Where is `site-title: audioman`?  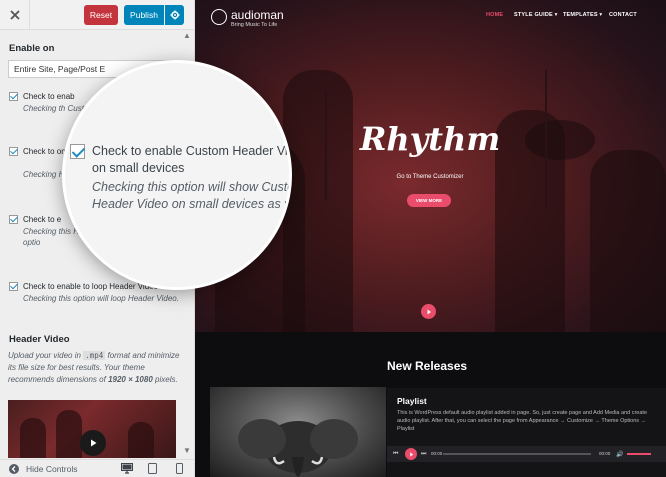
site-title: audioman is located at coordinates (257, 15).